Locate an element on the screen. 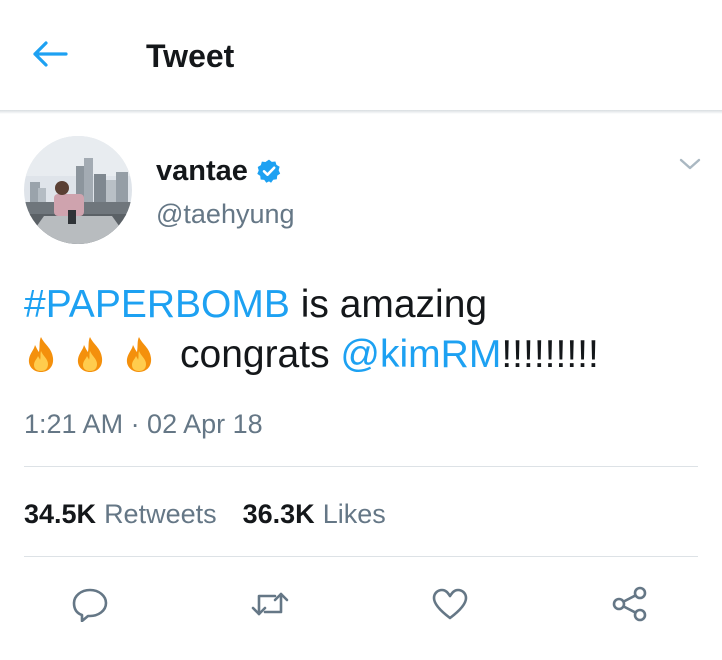 Image resolution: width=722 pixels, height=660 pixels. likes-count: 36.3K is located at coordinates (278, 514).